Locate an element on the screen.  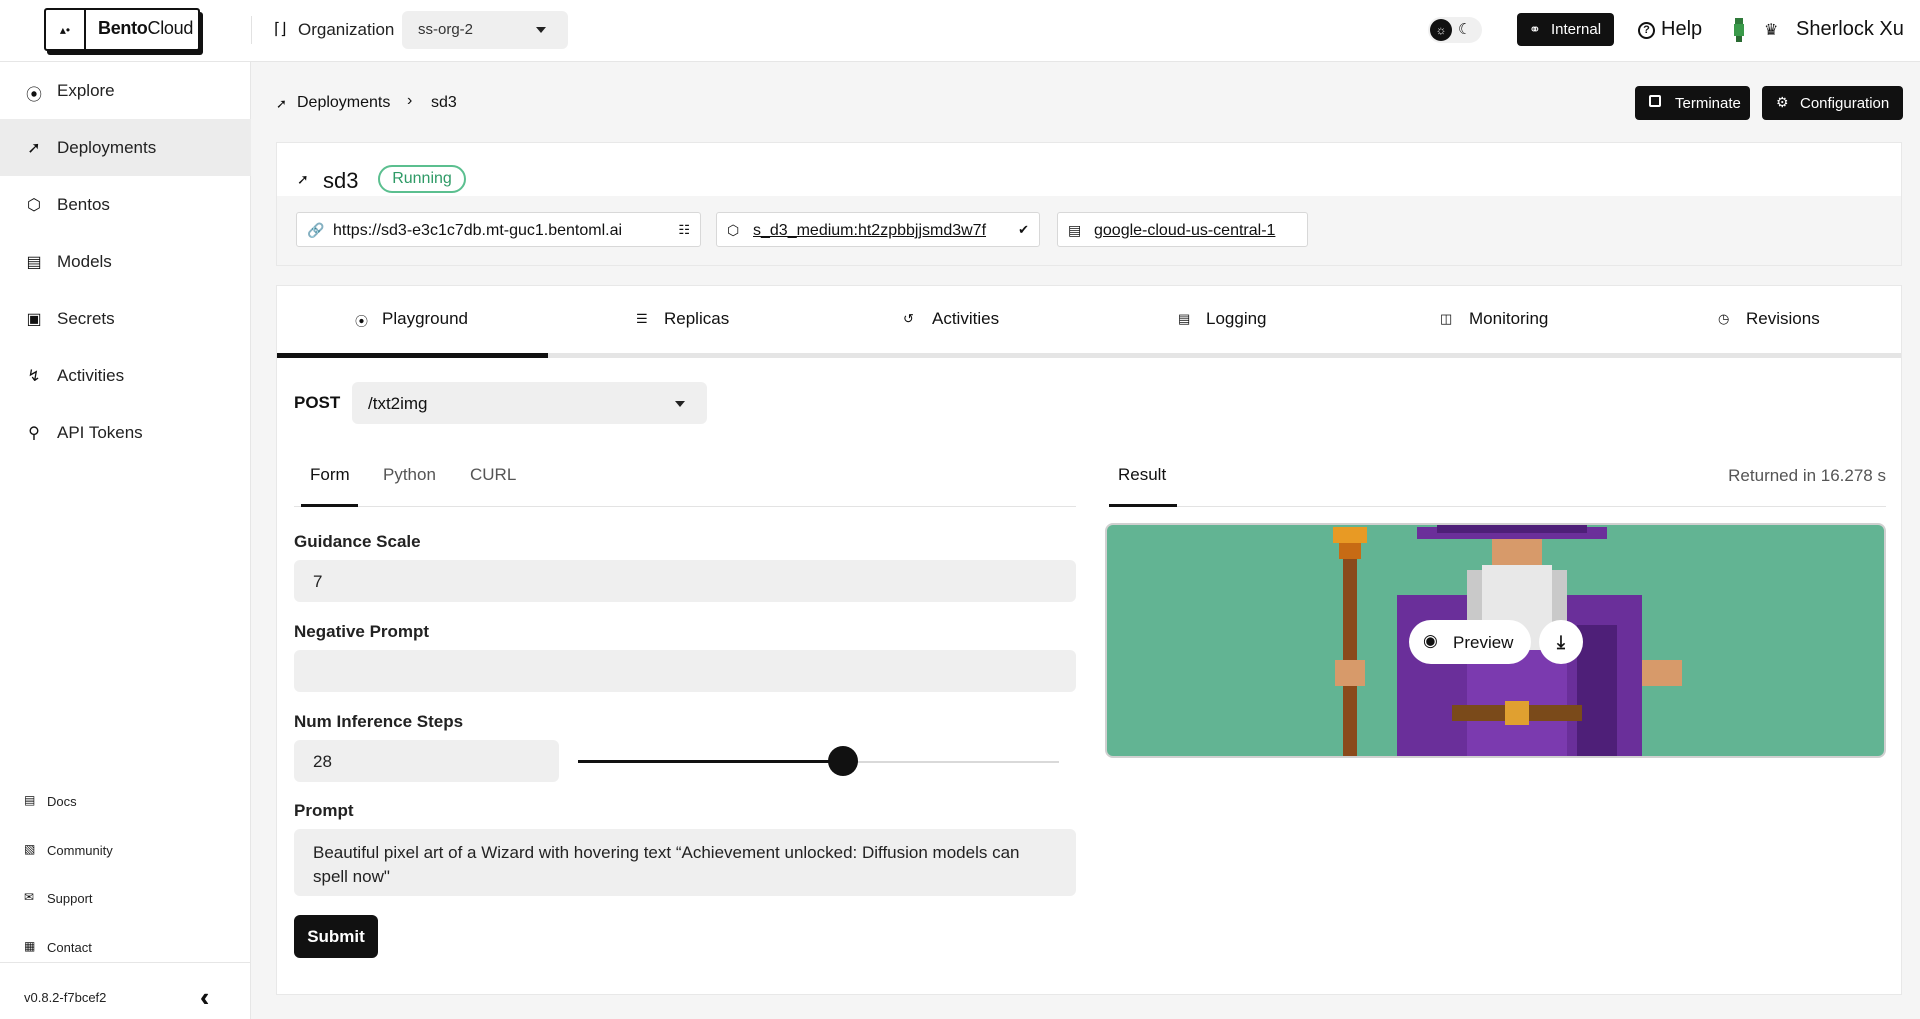
sidebar-item-deployments: ➚ Deployments is located at coordinates (125, 147).